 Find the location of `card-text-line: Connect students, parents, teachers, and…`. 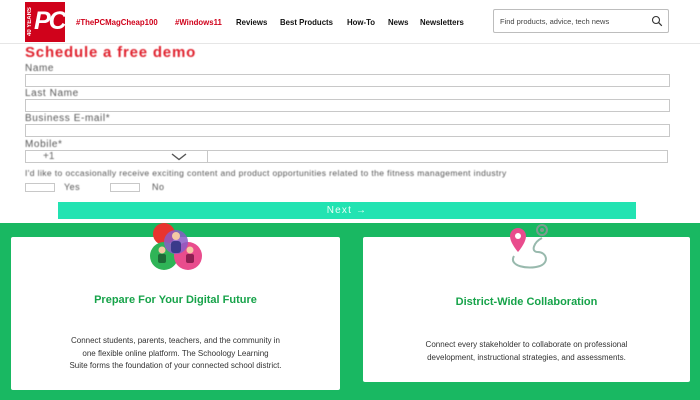

card-text-line: Connect students, parents, teachers, and… is located at coordinates (175, 340).